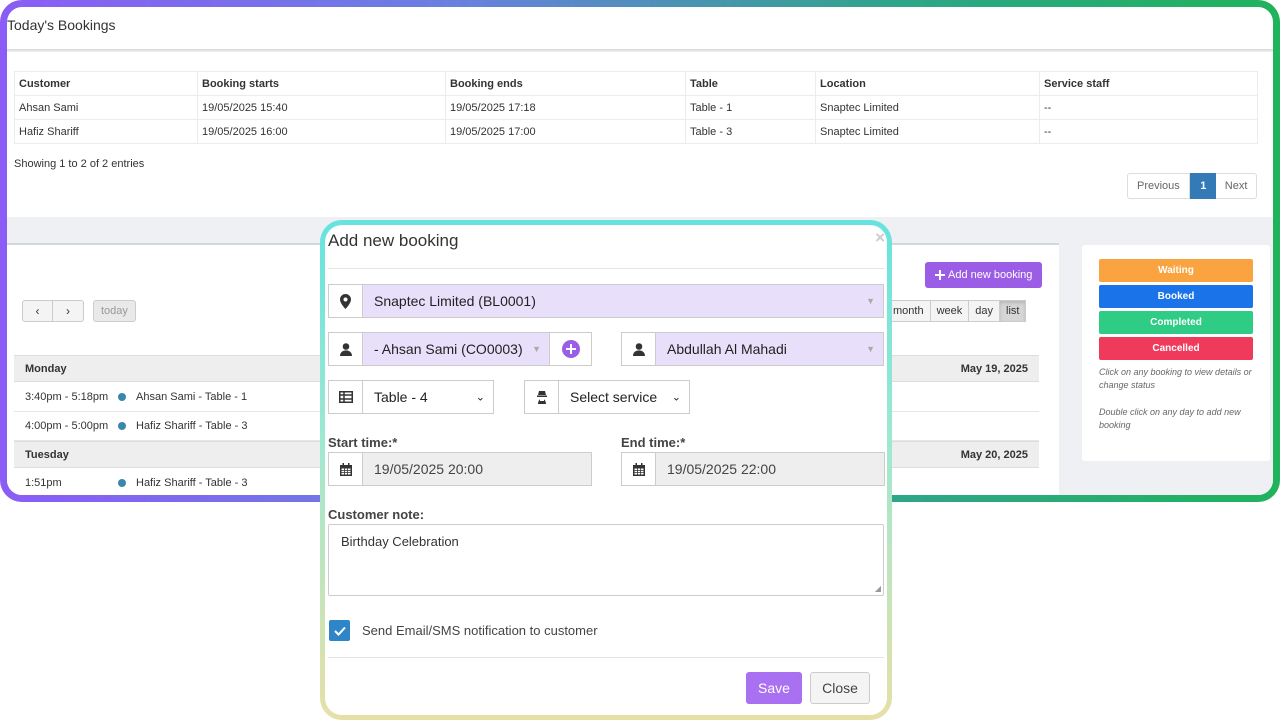 This screenshot has width=1280, height=720. What do you see at coordinates (984, 311) in the screenshot?
I see `view-day-button: day` at bounding box center [984, 311].